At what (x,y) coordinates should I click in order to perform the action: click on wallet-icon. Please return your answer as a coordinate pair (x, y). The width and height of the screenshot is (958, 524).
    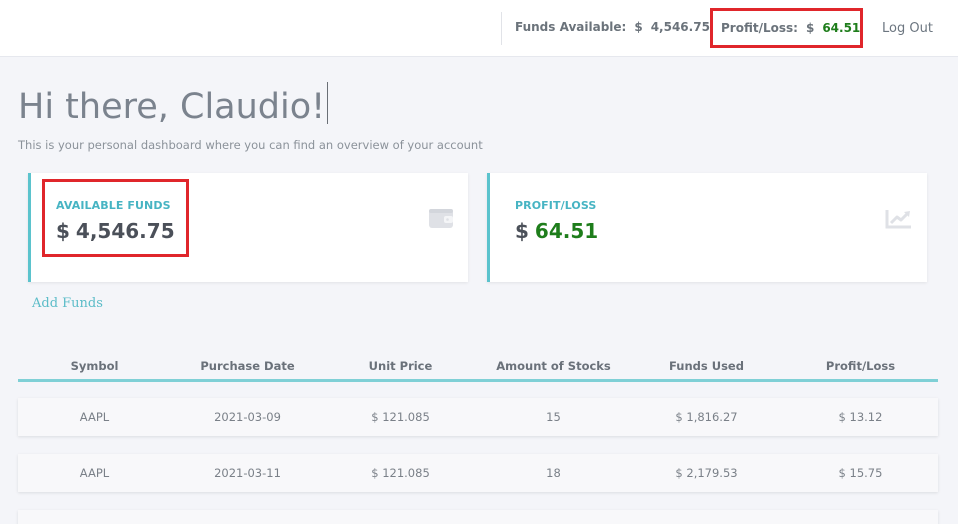
    Looking at the image, I should click on (441, 220).